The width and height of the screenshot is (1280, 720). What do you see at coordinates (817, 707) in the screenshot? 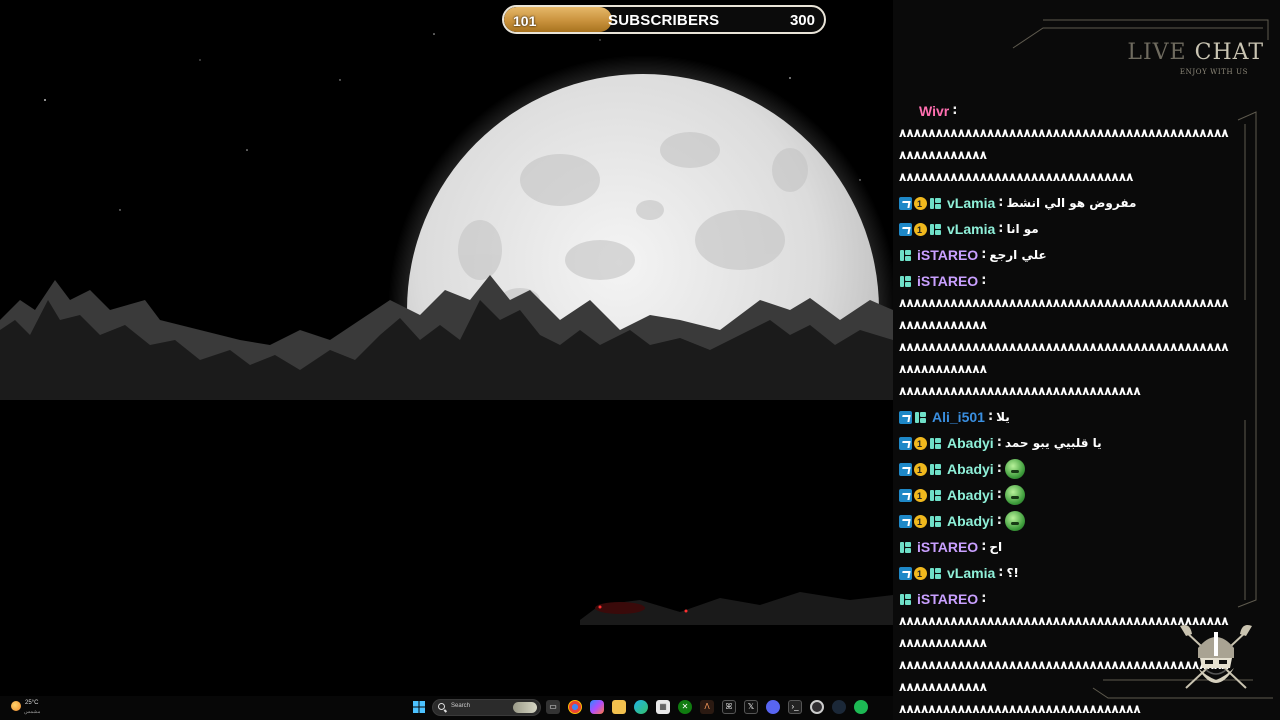
I see `obs-icon` at bounding box center [817, 707].